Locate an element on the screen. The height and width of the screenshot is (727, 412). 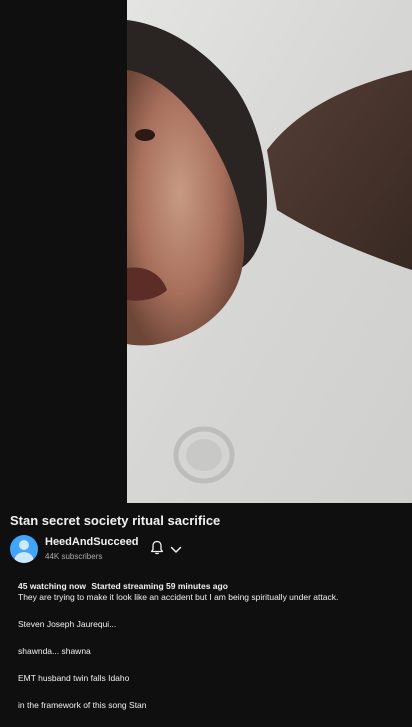
description-line: shawnda... shawna is located at coordinates (54, 651).